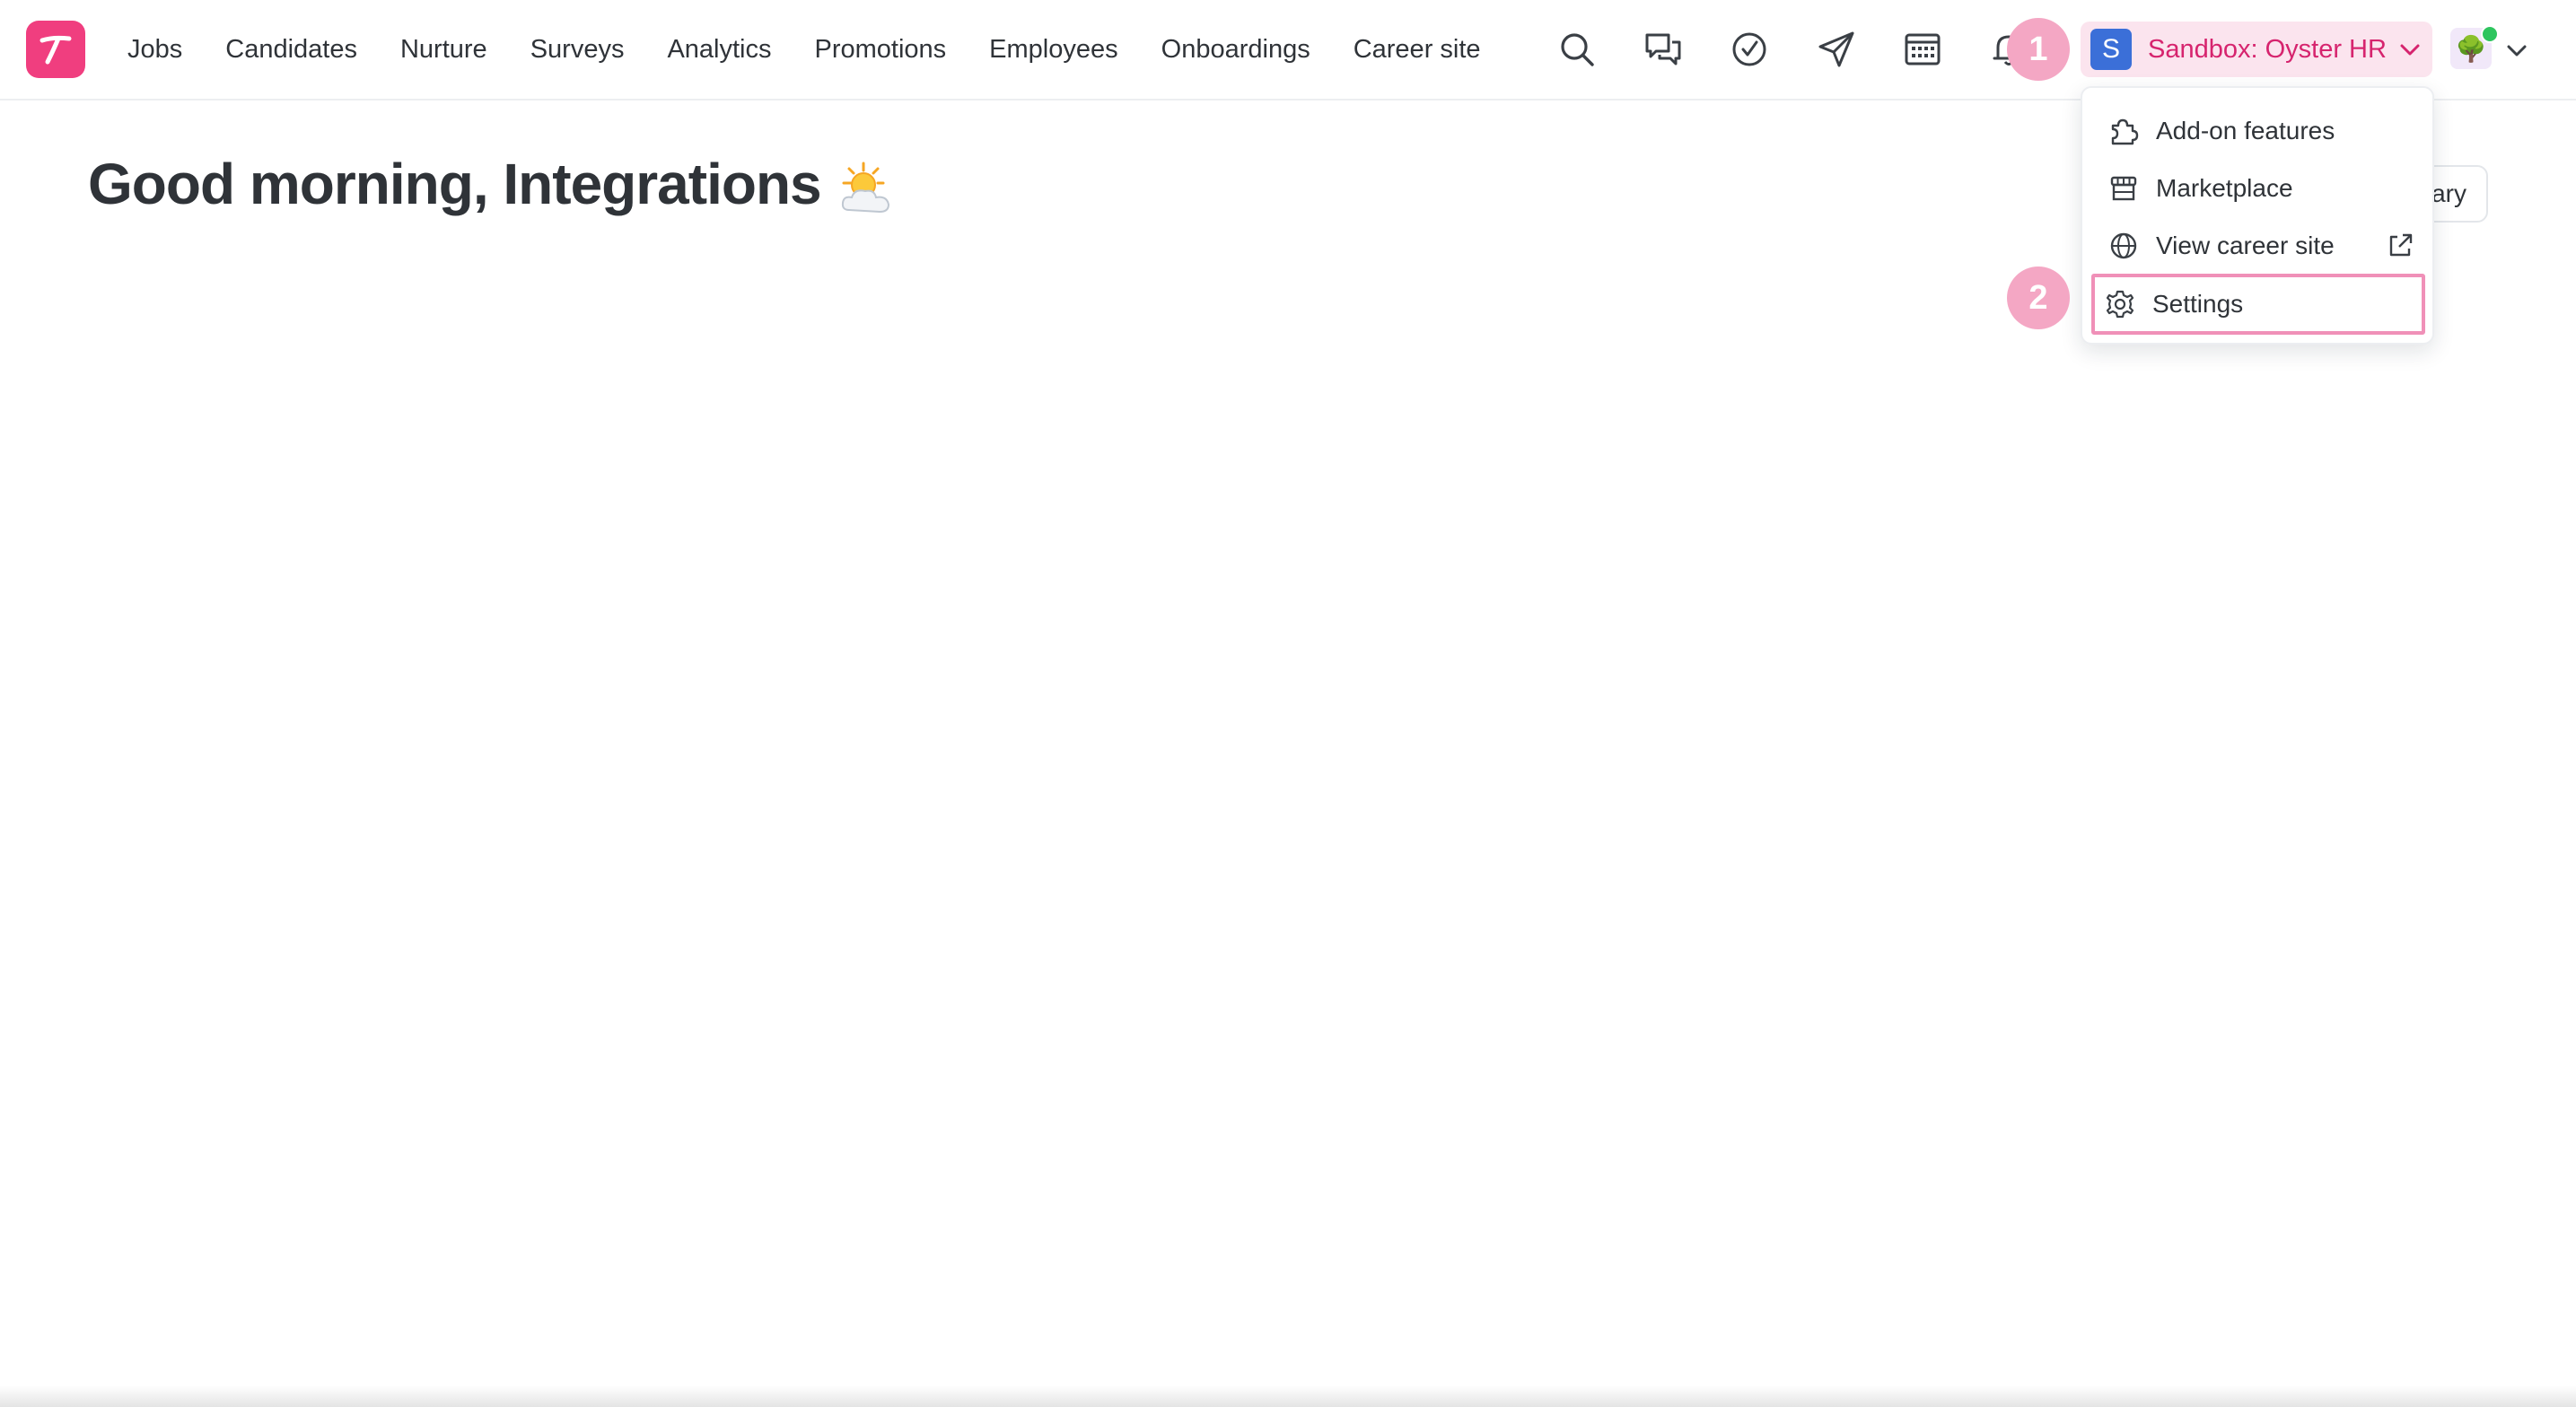 The width and height of the screenshot is (2576, 1407). I want to click on logo-icon, so click(55, 50).